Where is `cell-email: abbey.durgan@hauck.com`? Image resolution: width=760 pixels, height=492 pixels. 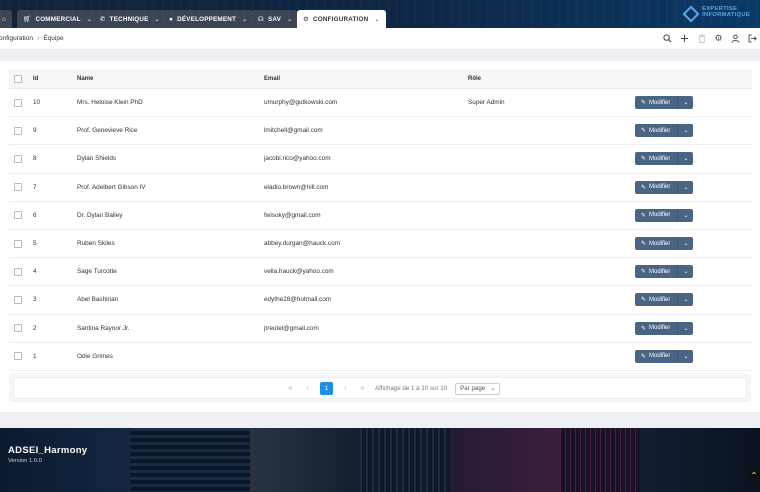 cell-email: abbey.durgan@hauck.com is located at coordinates (302, 244).